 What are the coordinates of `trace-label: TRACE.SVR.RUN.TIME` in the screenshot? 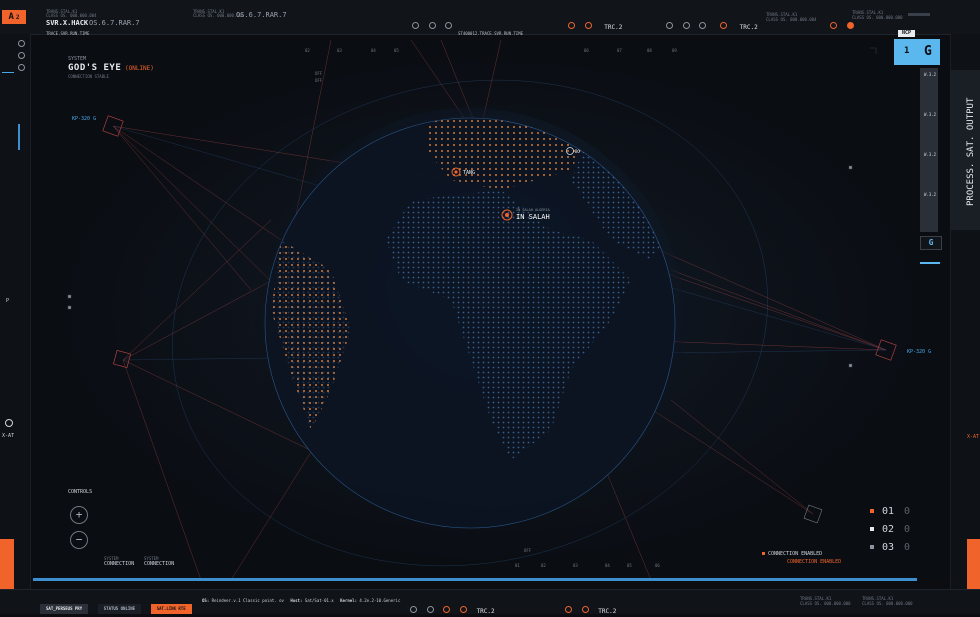 It's located at (68, 33).